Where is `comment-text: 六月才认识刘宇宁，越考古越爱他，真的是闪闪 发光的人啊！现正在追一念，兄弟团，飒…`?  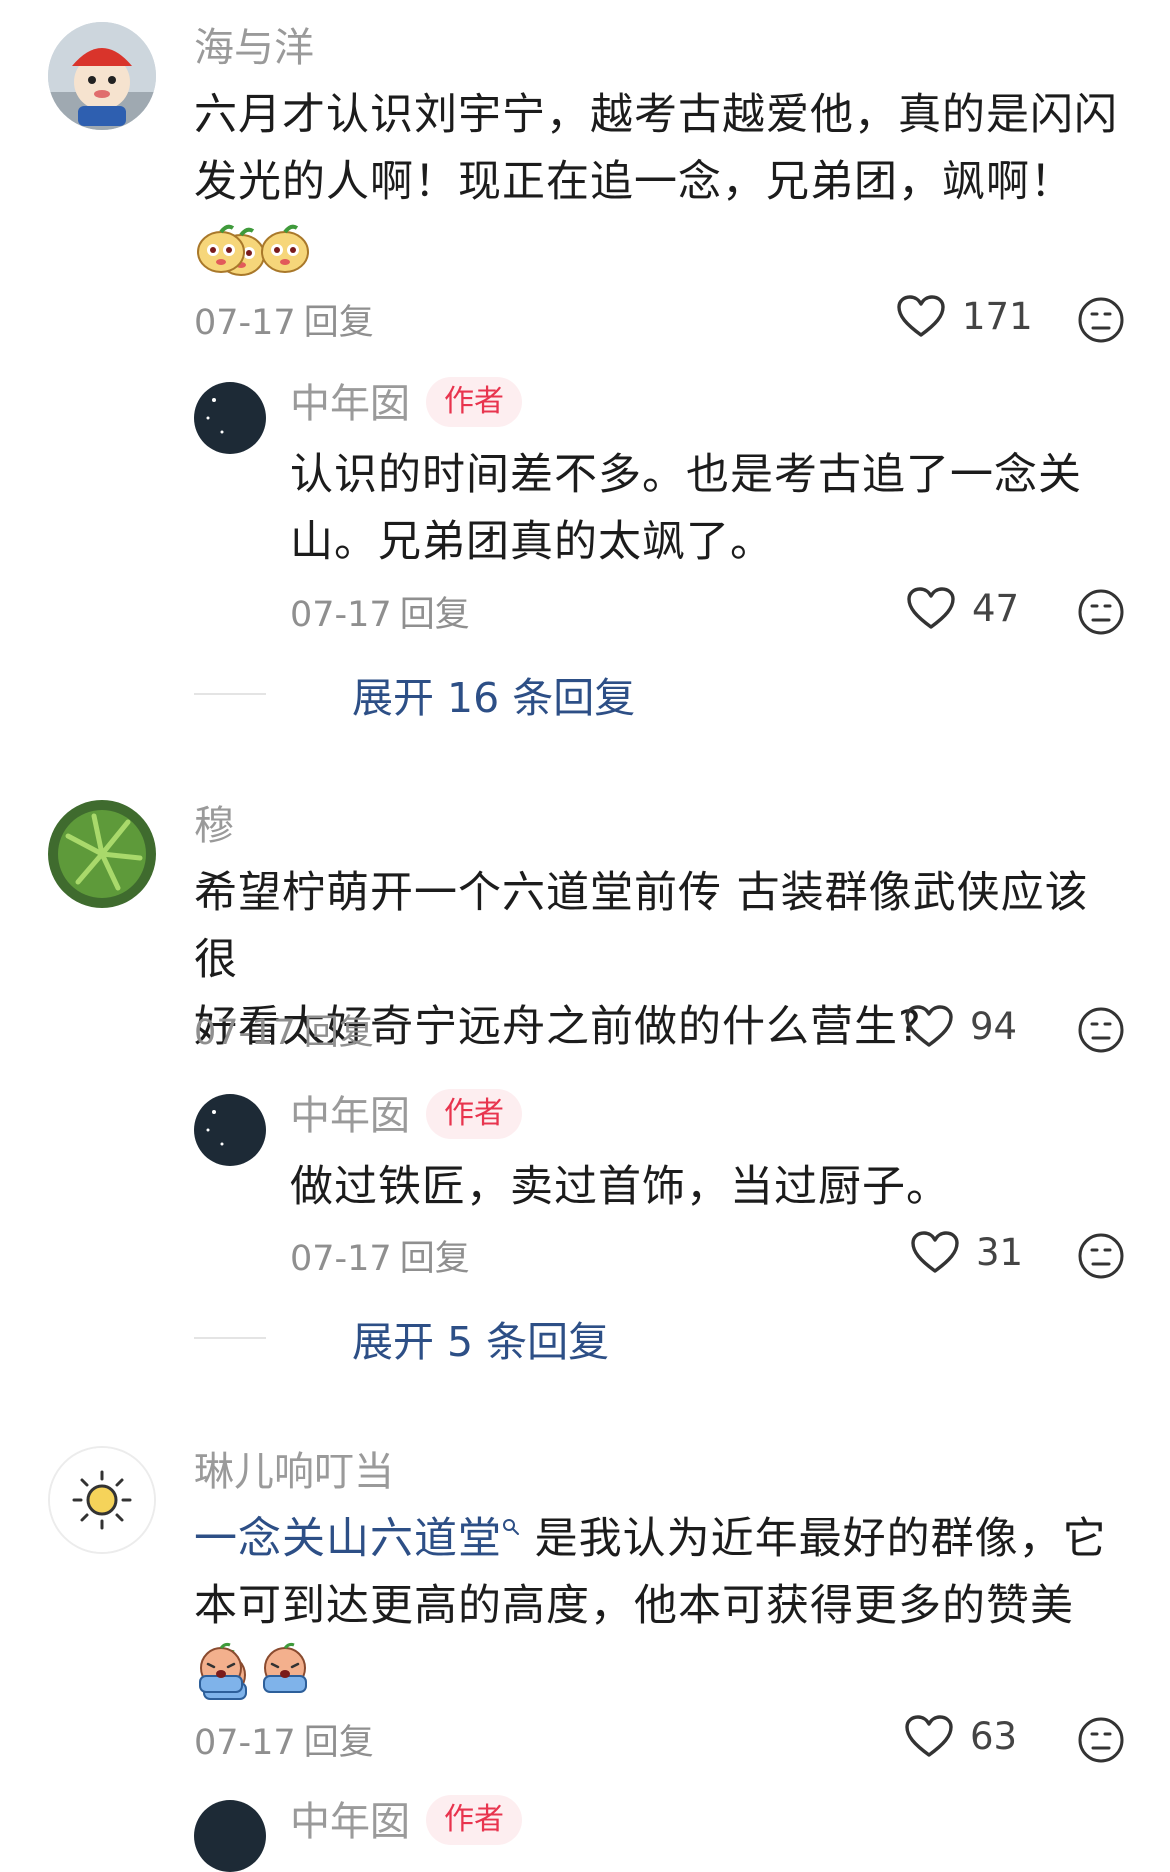
comment-text: 六月才认识刘宇宁，越考古越爱他，真的是闪闪 发光的人啊！现正在追一念，兄弟团，飒… is located at coordinates (659, 182).